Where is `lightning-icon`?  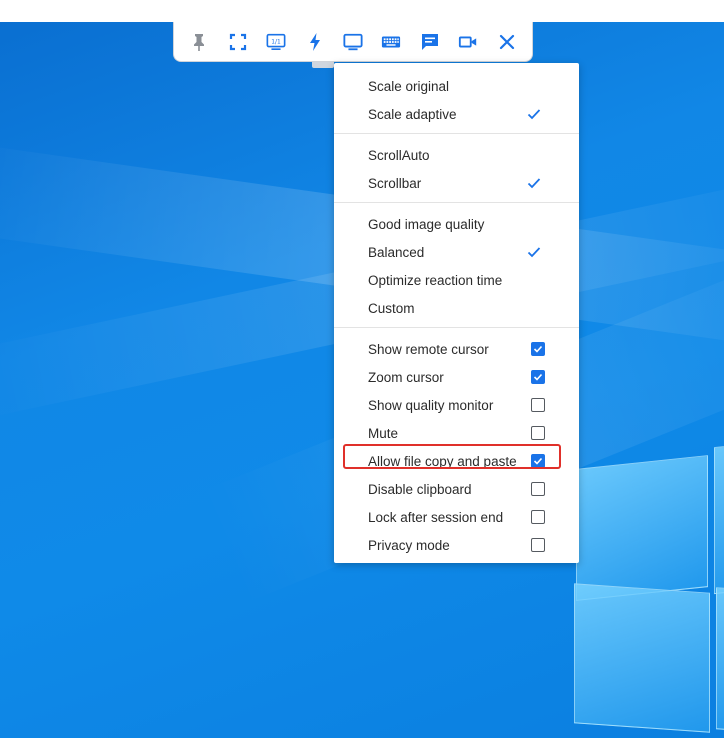 lightning-icon is located at coordinates (314, 41).